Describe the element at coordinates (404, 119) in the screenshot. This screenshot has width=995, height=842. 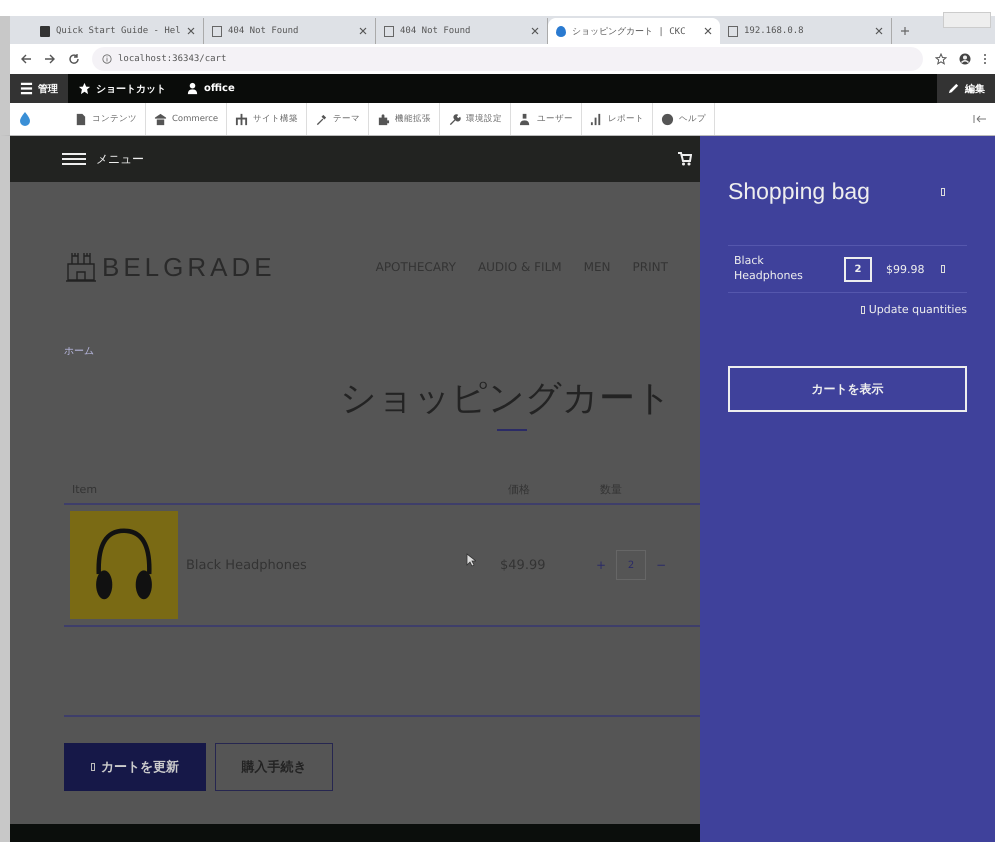
I see `admin-menu-item: 機能拡張` at that location.